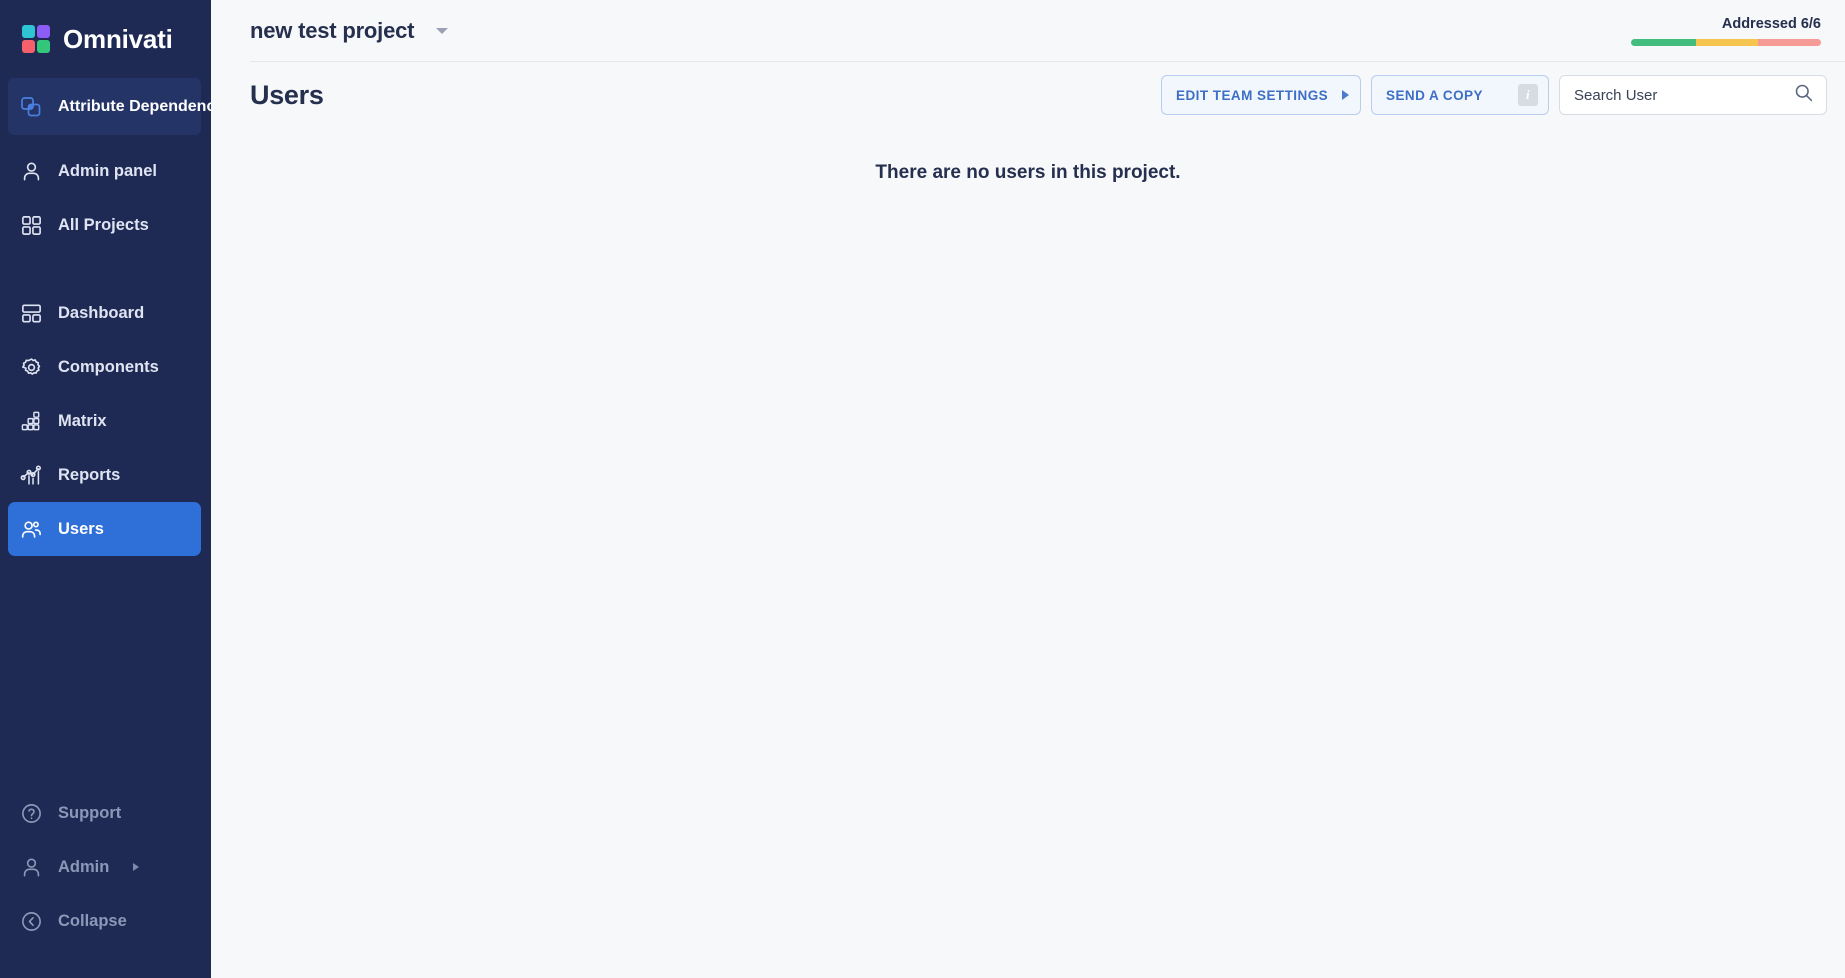 The height and width of the screenshot is (978, 1845). What do you see at coordinates (31, 367) in the screenshot?
I see `gear-icon` at bounding box center [31, 367].